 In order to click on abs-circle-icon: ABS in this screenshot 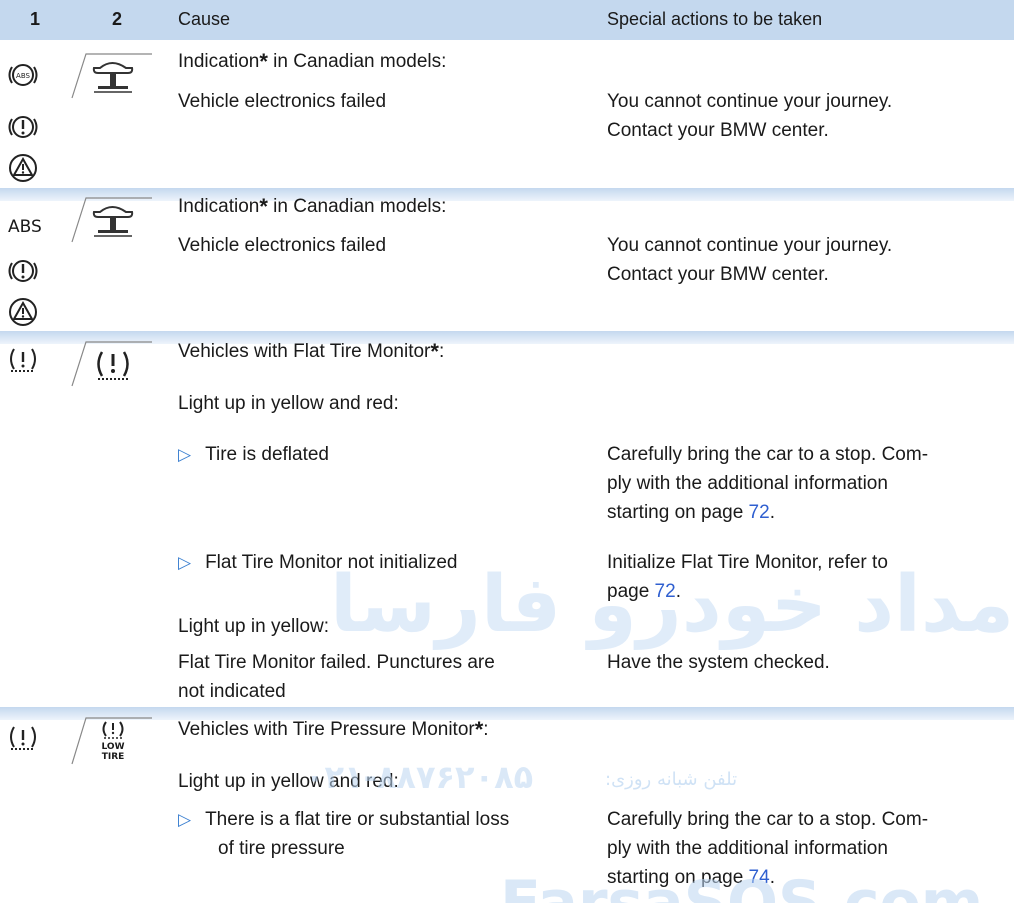, I will do `click(23, 75)`.